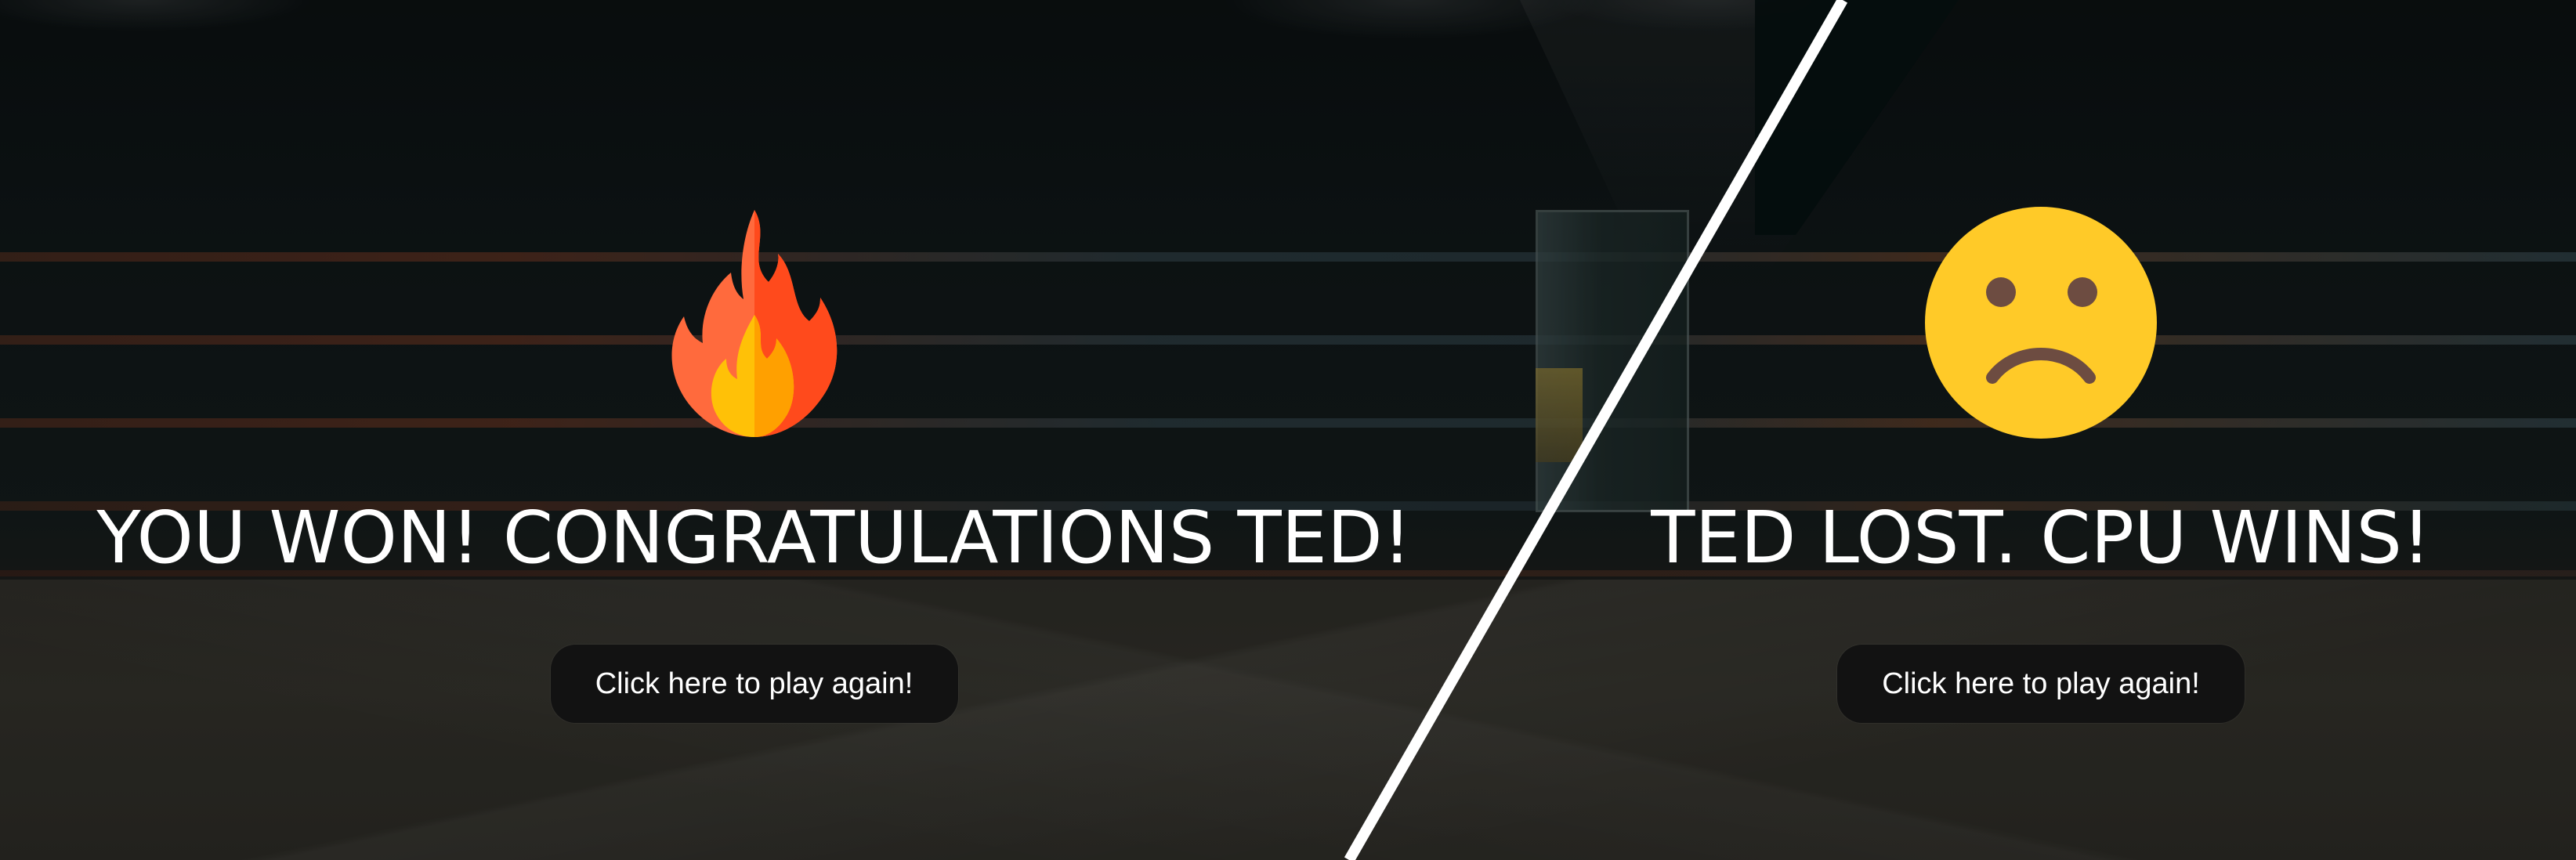 The image size is (2576, 860). I want to click on lose-title: TED LOST. CPU WINS!, so click(2041, 538).